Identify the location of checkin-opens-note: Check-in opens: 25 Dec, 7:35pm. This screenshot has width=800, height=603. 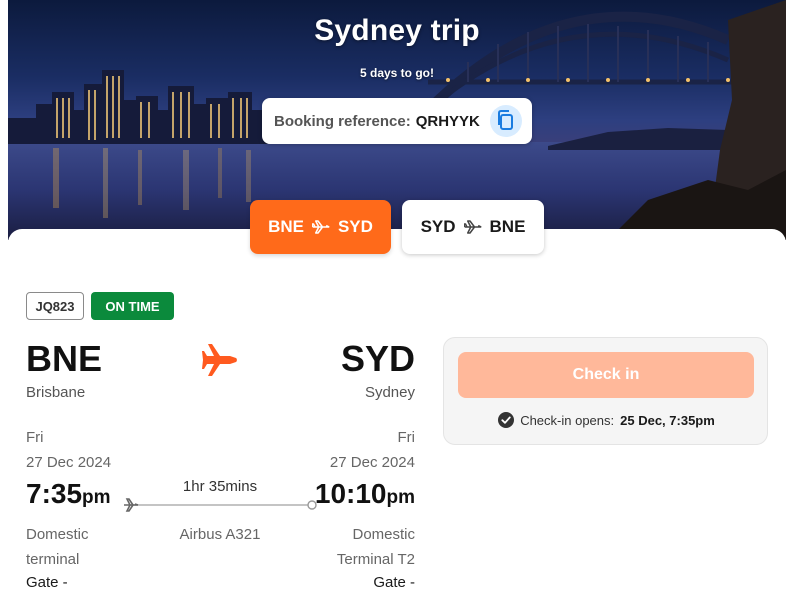
(606, 420).